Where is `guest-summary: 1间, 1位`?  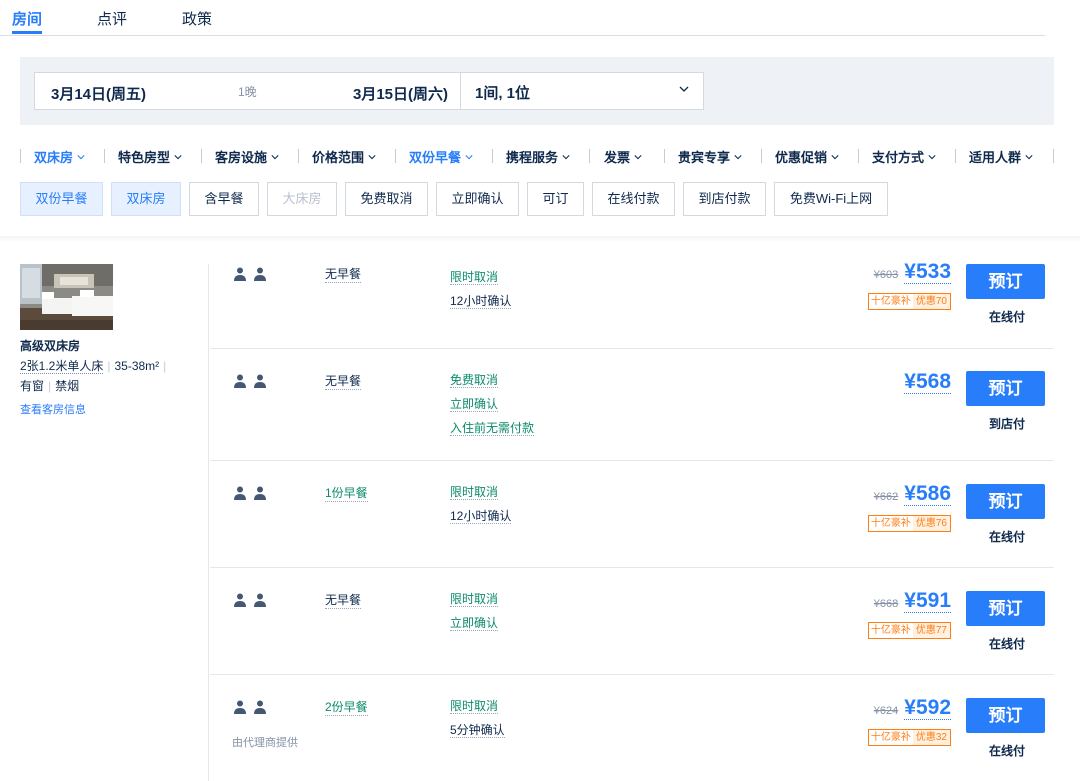 guest-summary: 1间, 1位 is located at coordinates (503, 93).